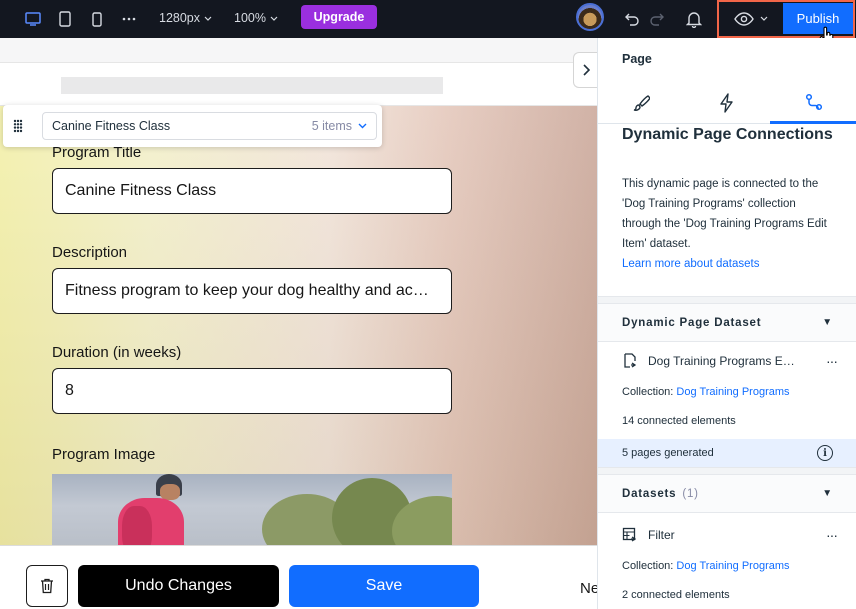  I want to click on dynamic-dataset-icon, so click(630, 360).